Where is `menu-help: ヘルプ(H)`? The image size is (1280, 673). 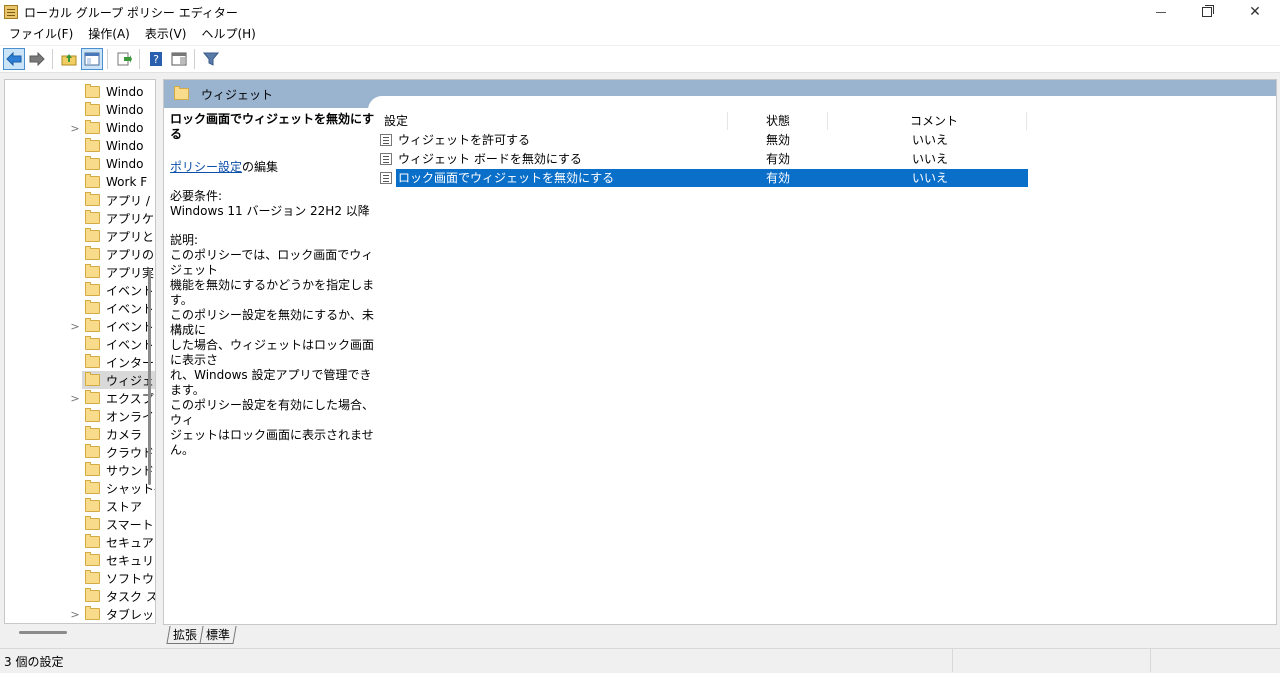
menu-help: ヘルプ(H) is located at coordinates (228, 34).